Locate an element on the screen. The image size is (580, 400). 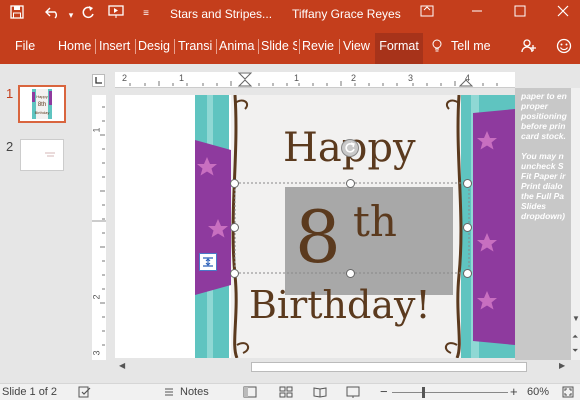
svg-text: Birthday is located at coordinates (42, 112).